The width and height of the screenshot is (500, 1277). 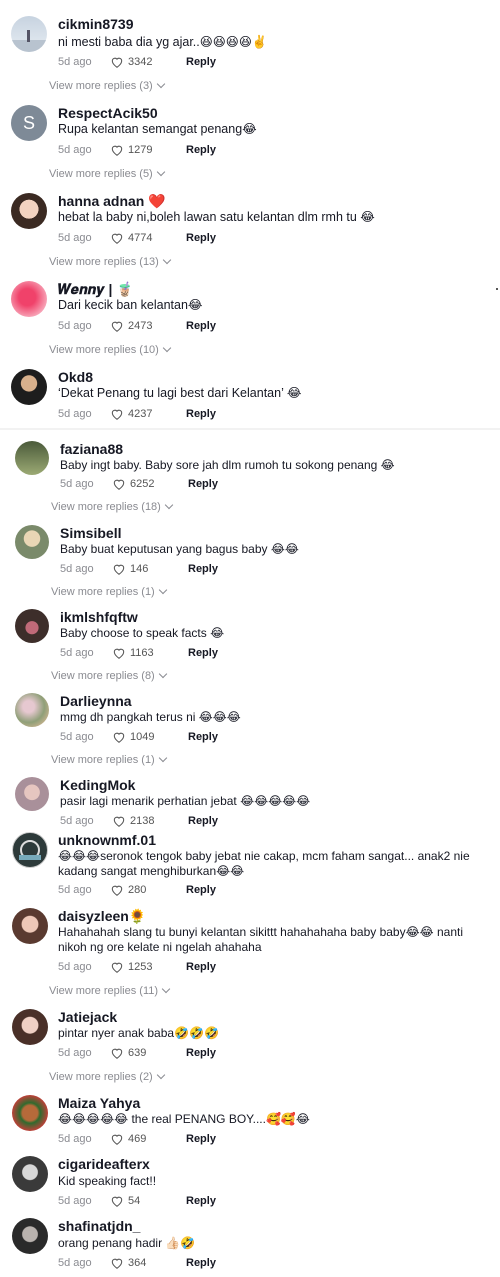 I want to click on comment-username: Simsibell, so click(x=90, y=533).